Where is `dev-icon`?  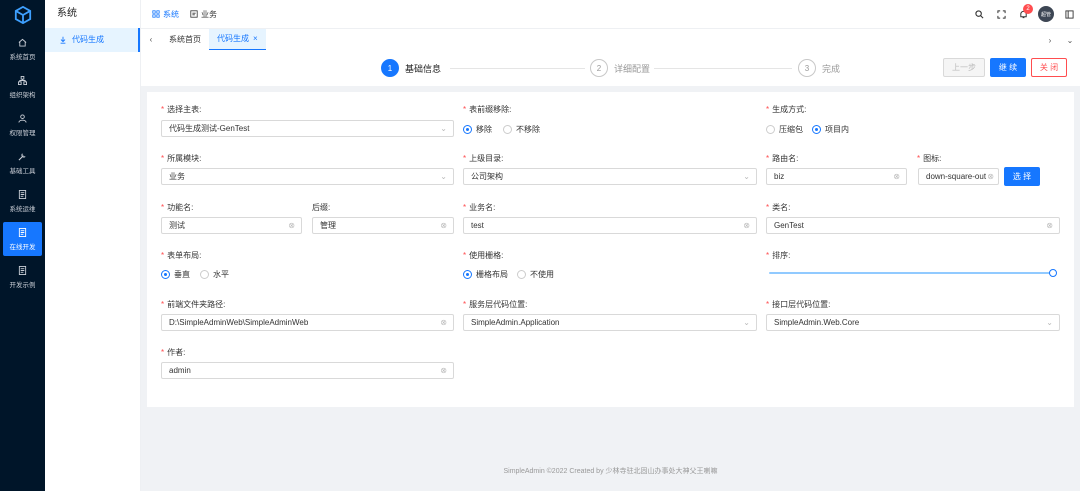 dev-icon is located at coordinates (23, 233).